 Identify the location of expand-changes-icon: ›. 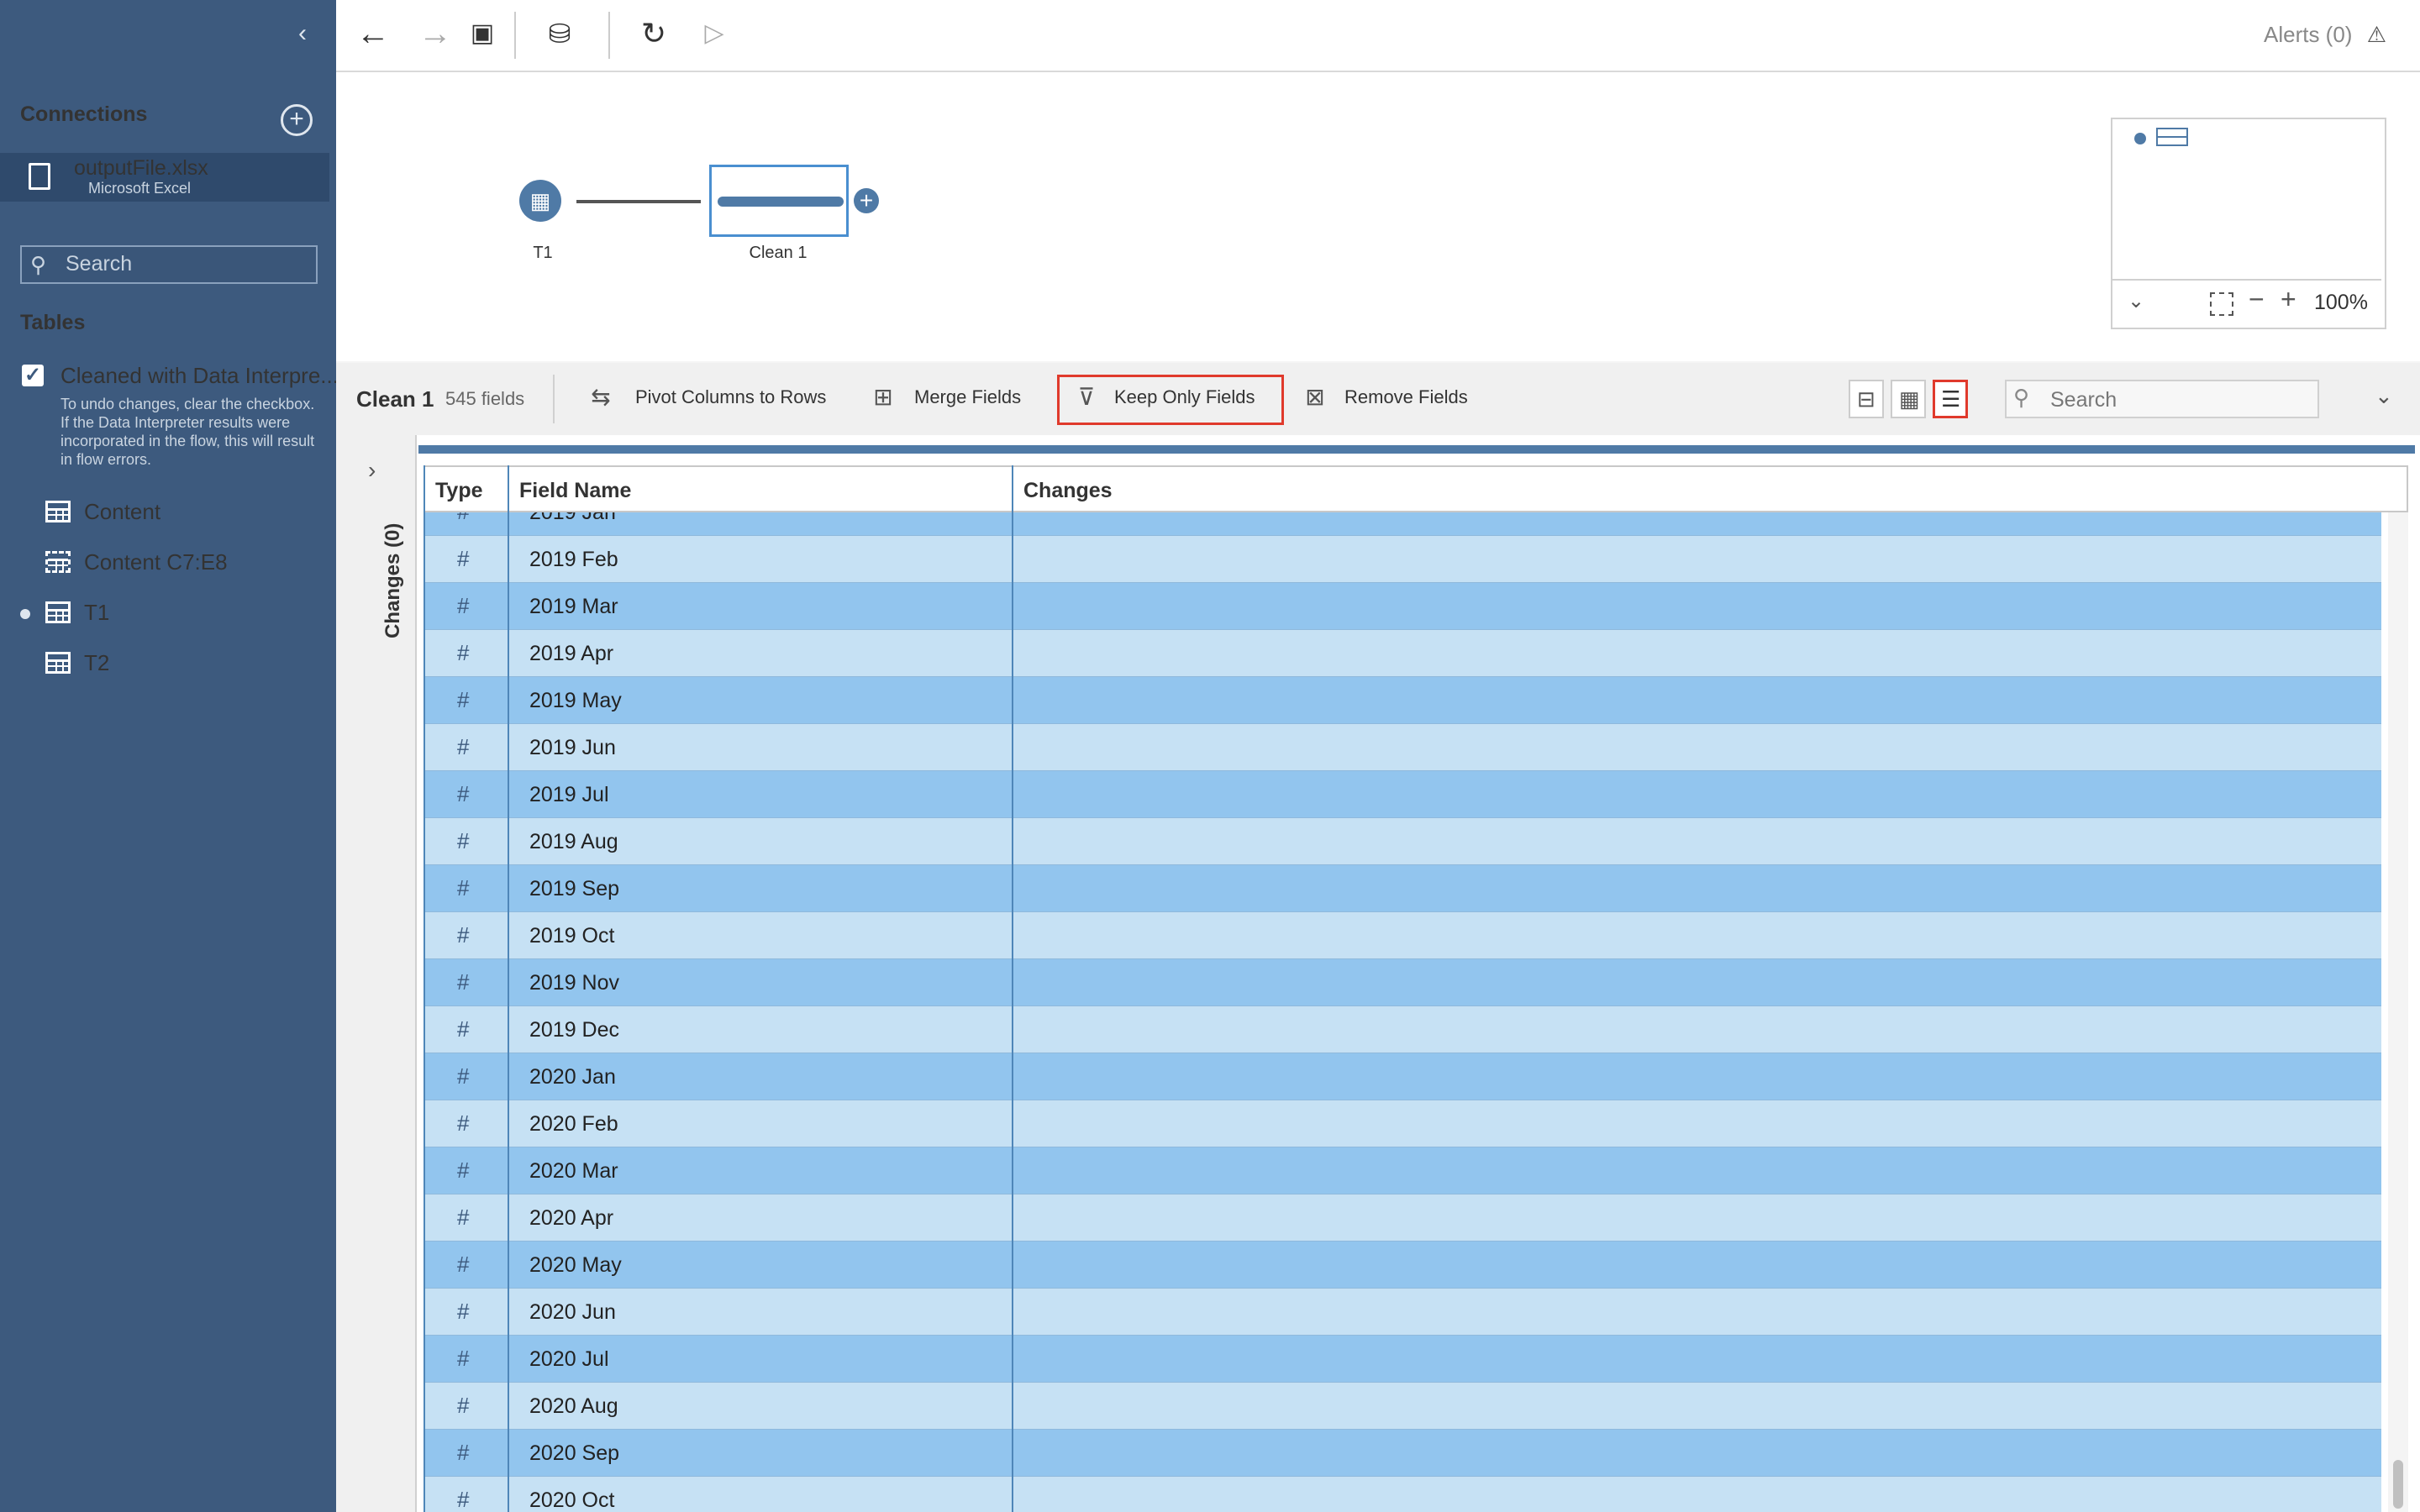
(372, 470).